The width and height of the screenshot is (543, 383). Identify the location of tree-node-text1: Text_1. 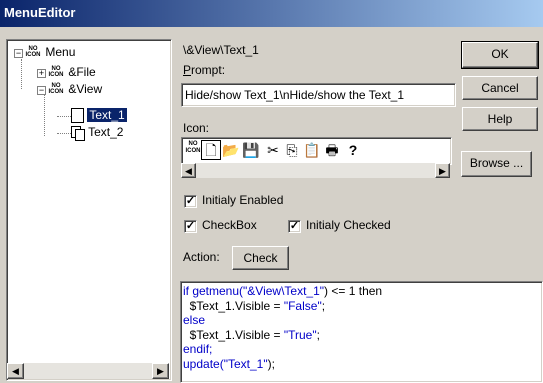
(99, 115).